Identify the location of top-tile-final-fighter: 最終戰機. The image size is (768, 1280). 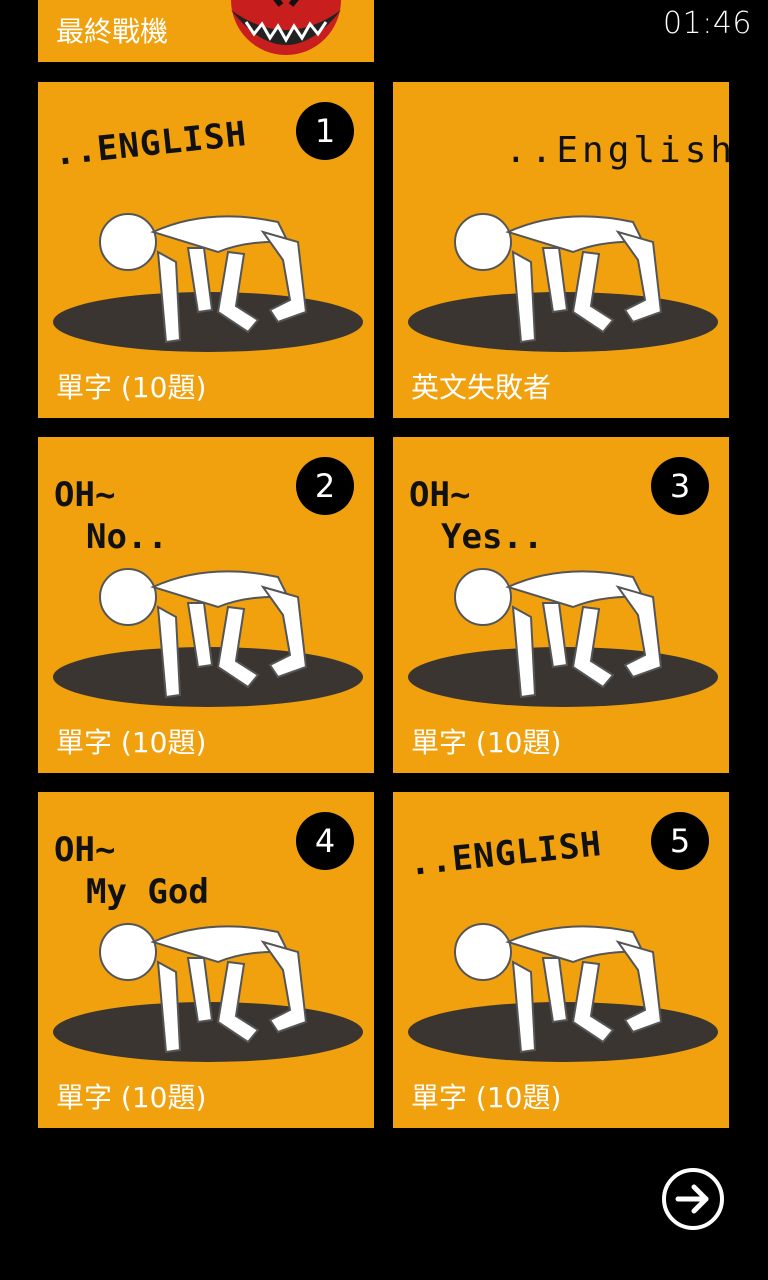
(206, 31).